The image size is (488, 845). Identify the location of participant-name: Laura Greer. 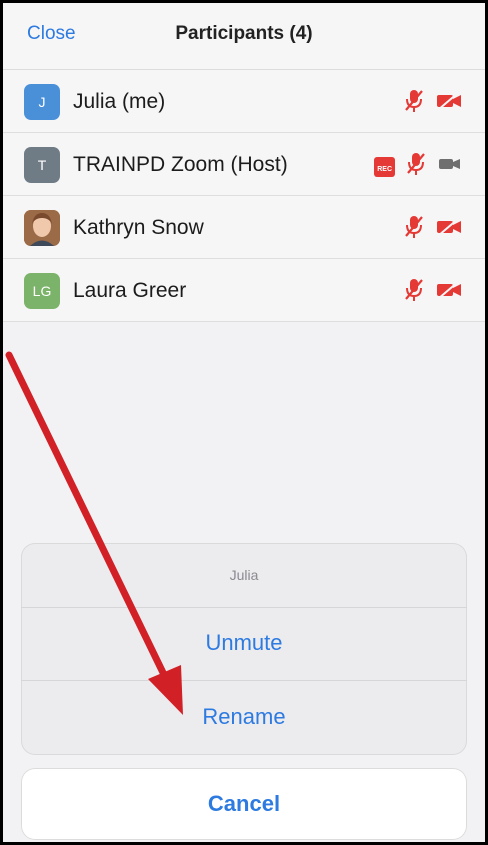
(130, 290).